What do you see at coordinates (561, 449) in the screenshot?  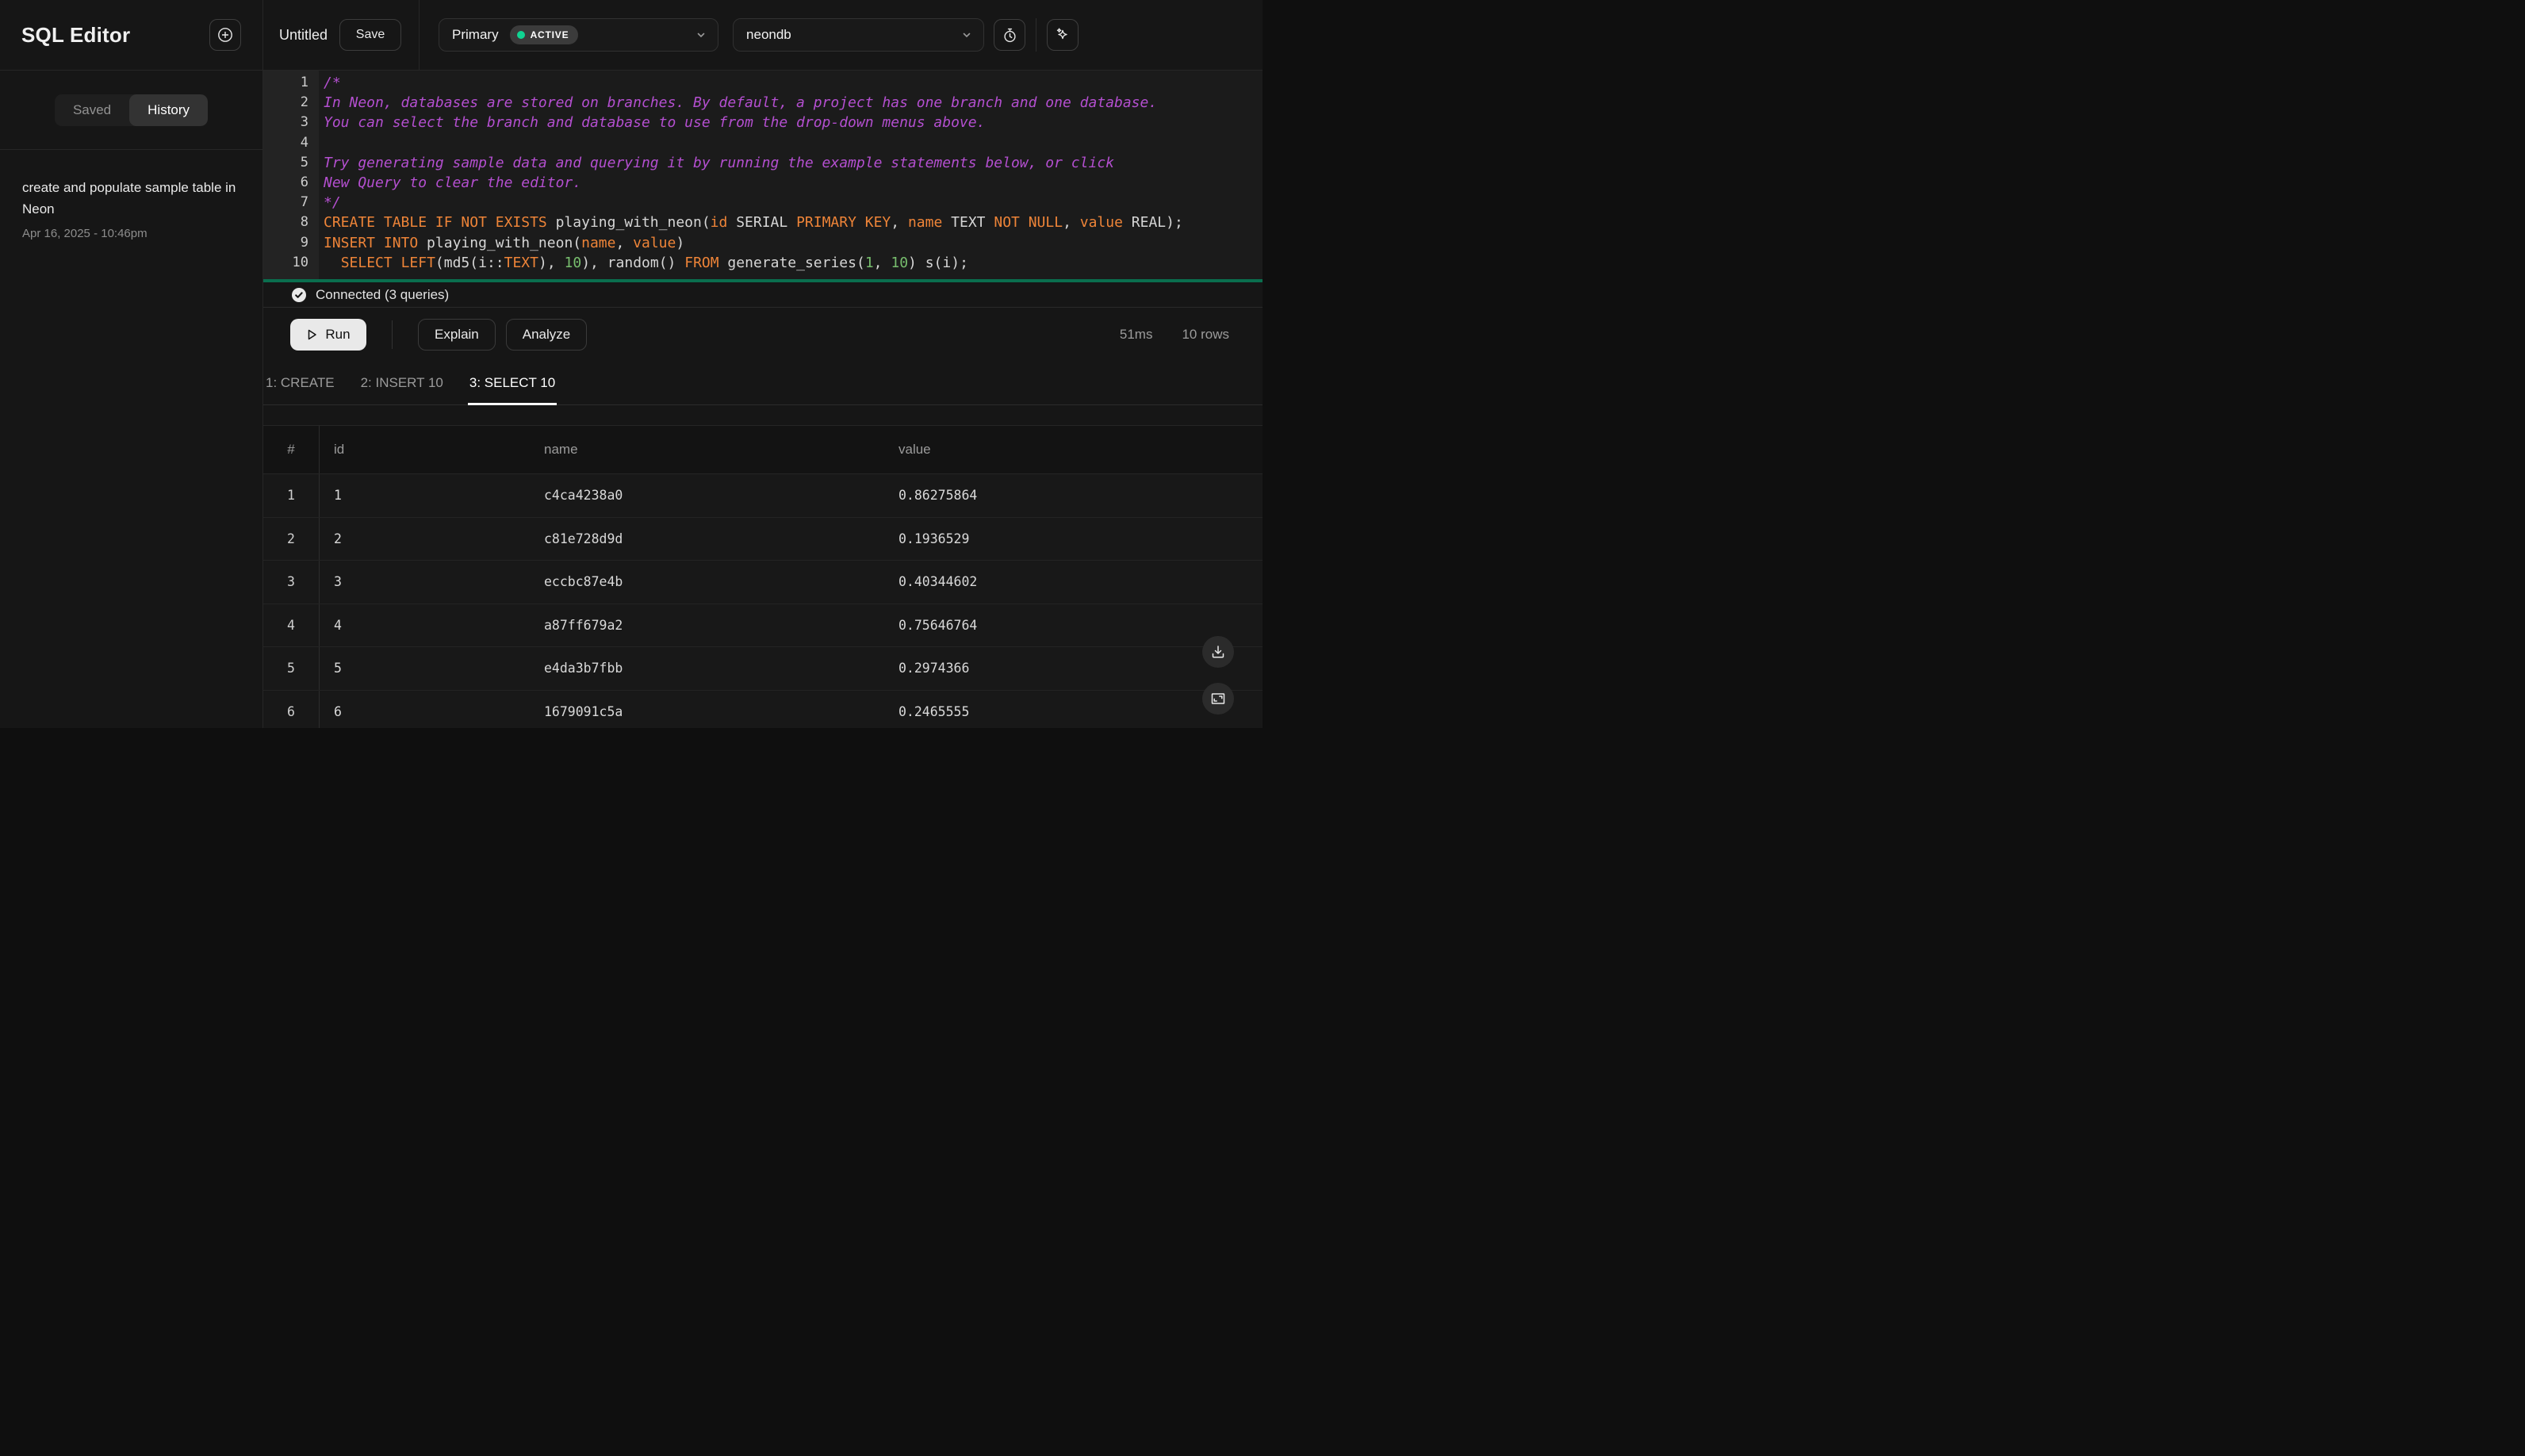 I see `column-header-name: name` at bounding box center [561, 449].